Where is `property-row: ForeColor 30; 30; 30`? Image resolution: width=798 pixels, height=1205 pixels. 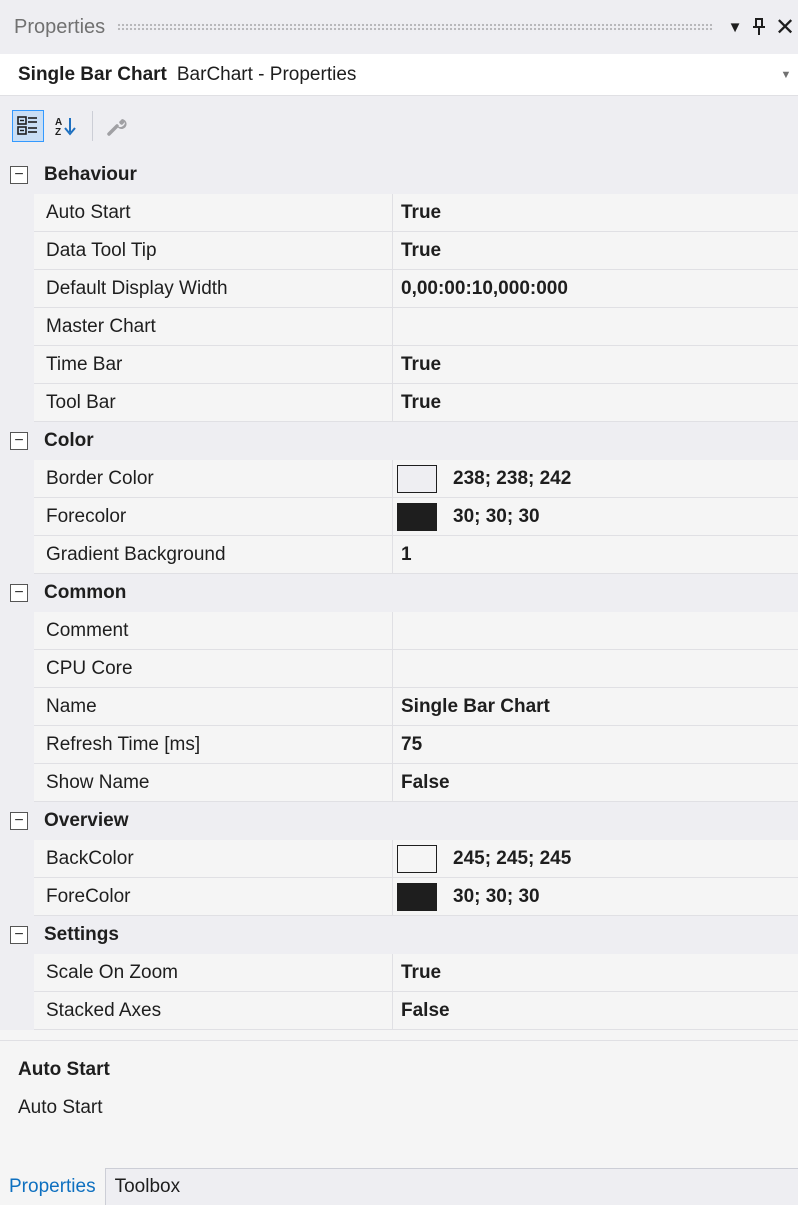
property-row: ForeColor 30; 30; 30 is located at coordinates (399, 897).